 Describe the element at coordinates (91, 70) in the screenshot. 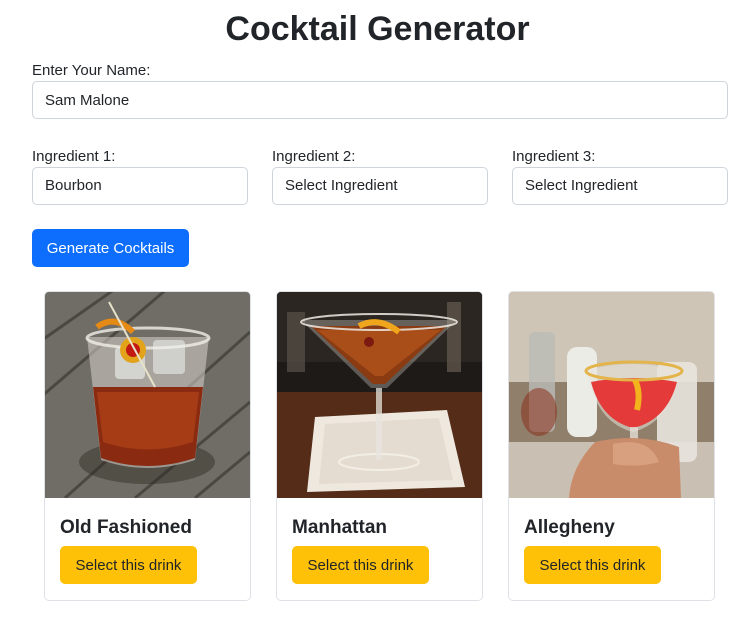

I see `name-label: Enter Your Name:` at that location.